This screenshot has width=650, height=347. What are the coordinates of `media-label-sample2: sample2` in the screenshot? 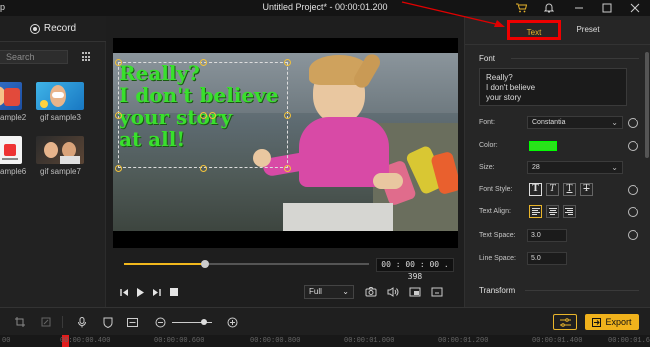 It's located at (13, 117).